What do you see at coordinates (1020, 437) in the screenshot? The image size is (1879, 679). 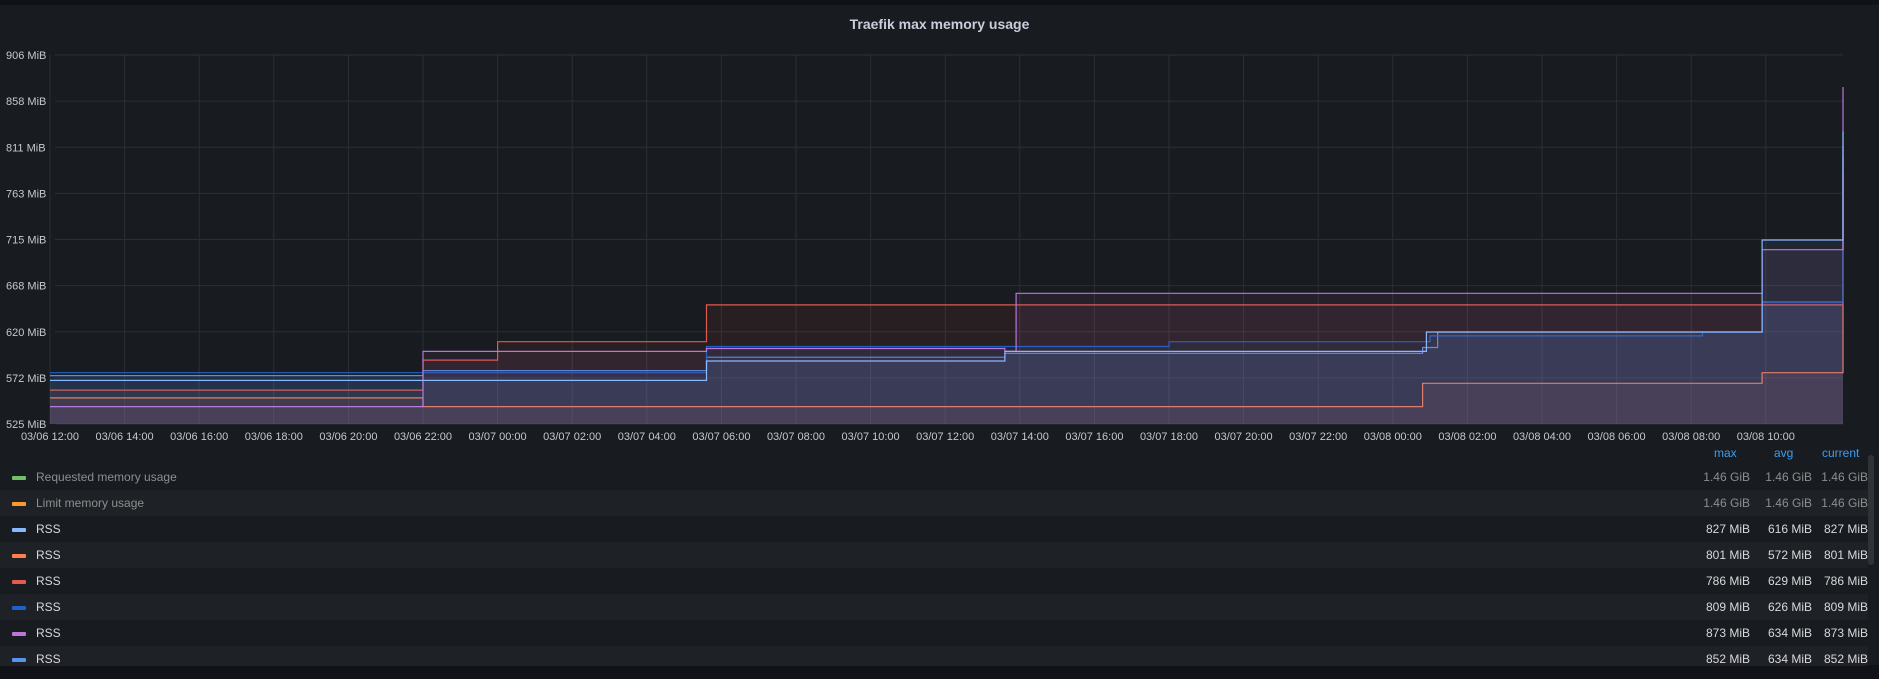 I see `x-tick-label: 03/07 14:00` at bounding box center [1020, 437].